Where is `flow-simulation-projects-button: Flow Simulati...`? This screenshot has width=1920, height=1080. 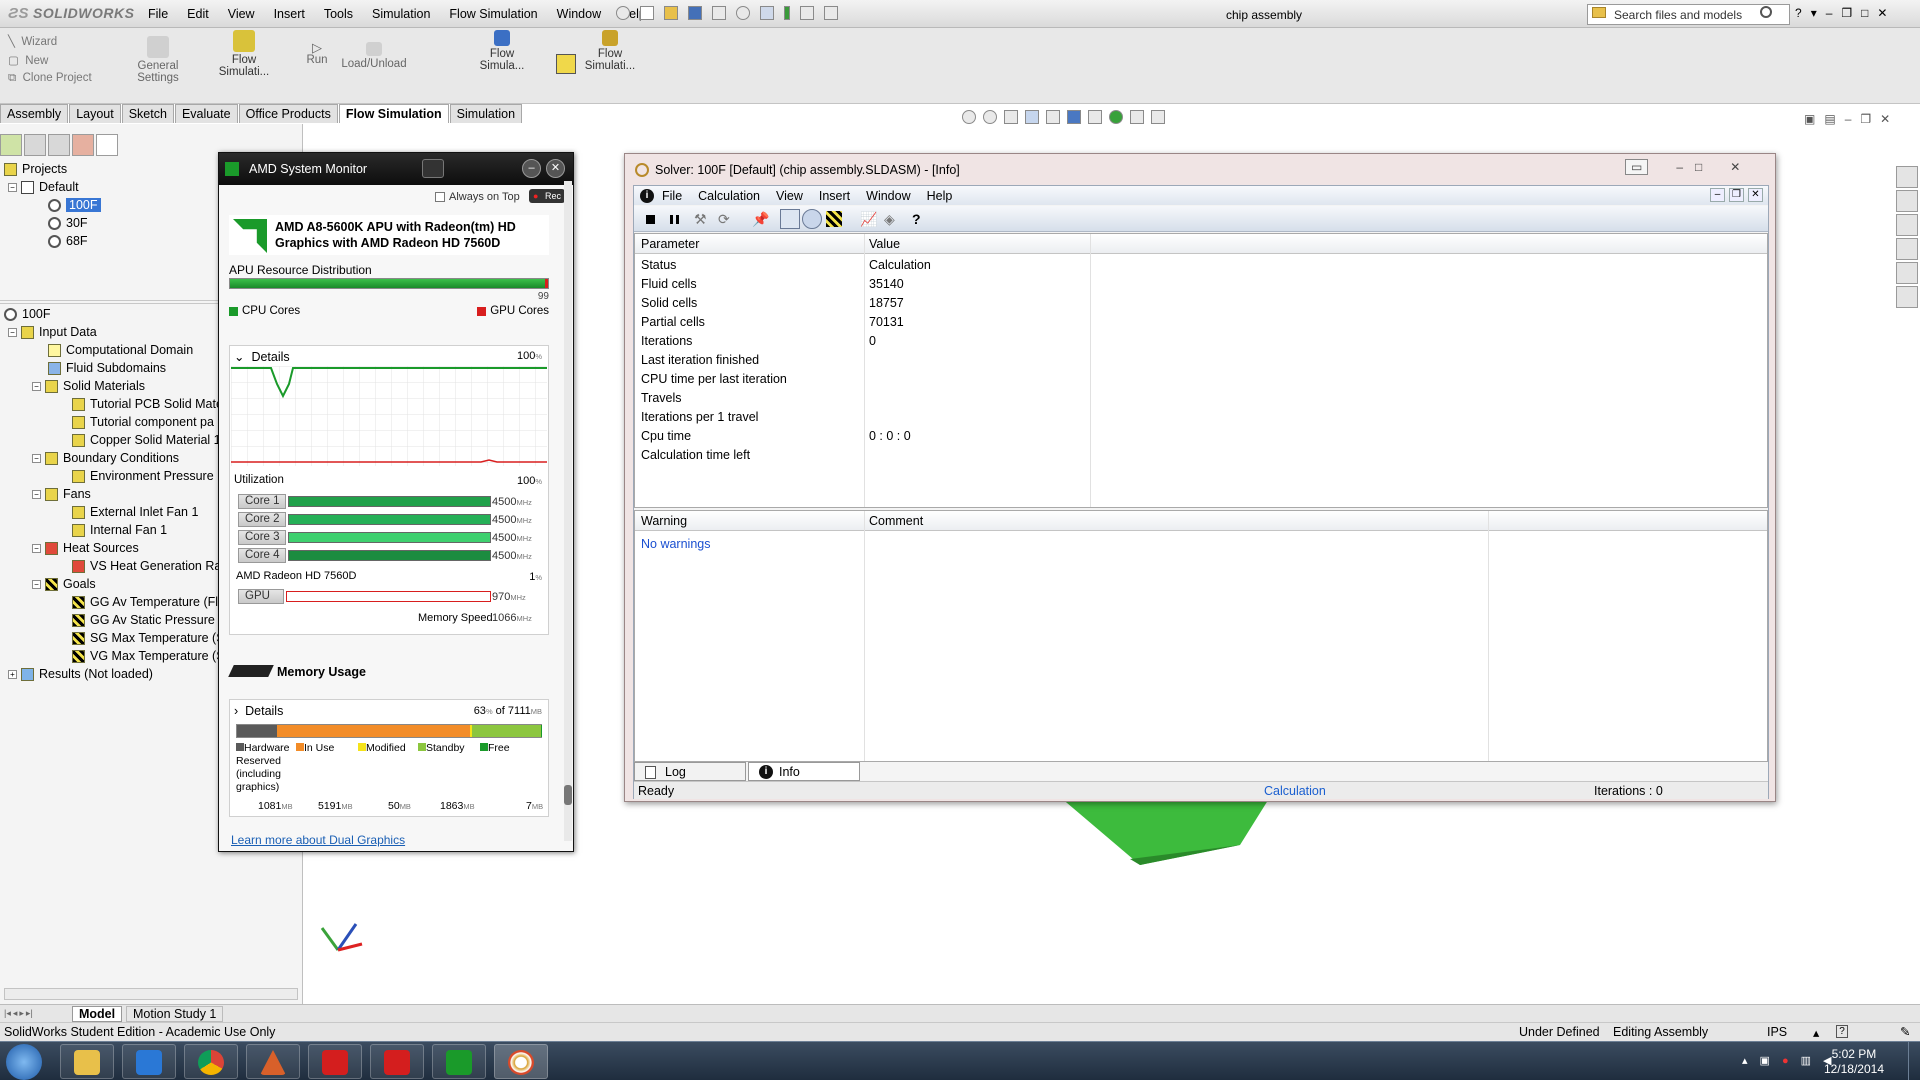
flow-simulation-projects-button: Flow Simulati... is located at coordinates (244, 54).